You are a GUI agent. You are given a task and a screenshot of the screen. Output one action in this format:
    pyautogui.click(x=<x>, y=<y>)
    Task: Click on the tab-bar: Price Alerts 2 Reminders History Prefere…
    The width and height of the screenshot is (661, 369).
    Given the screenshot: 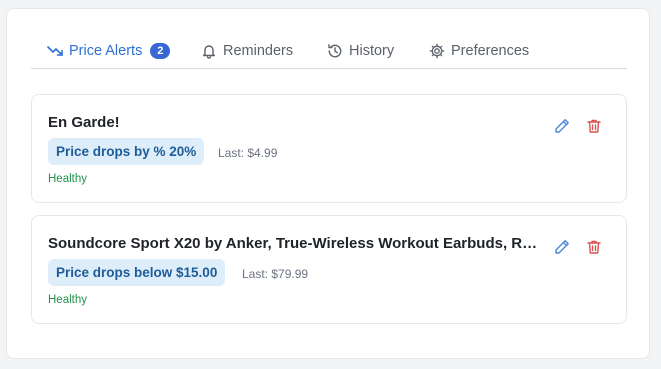 What is the action you would take?
    pyautogui.click(x=329, y=39)
    